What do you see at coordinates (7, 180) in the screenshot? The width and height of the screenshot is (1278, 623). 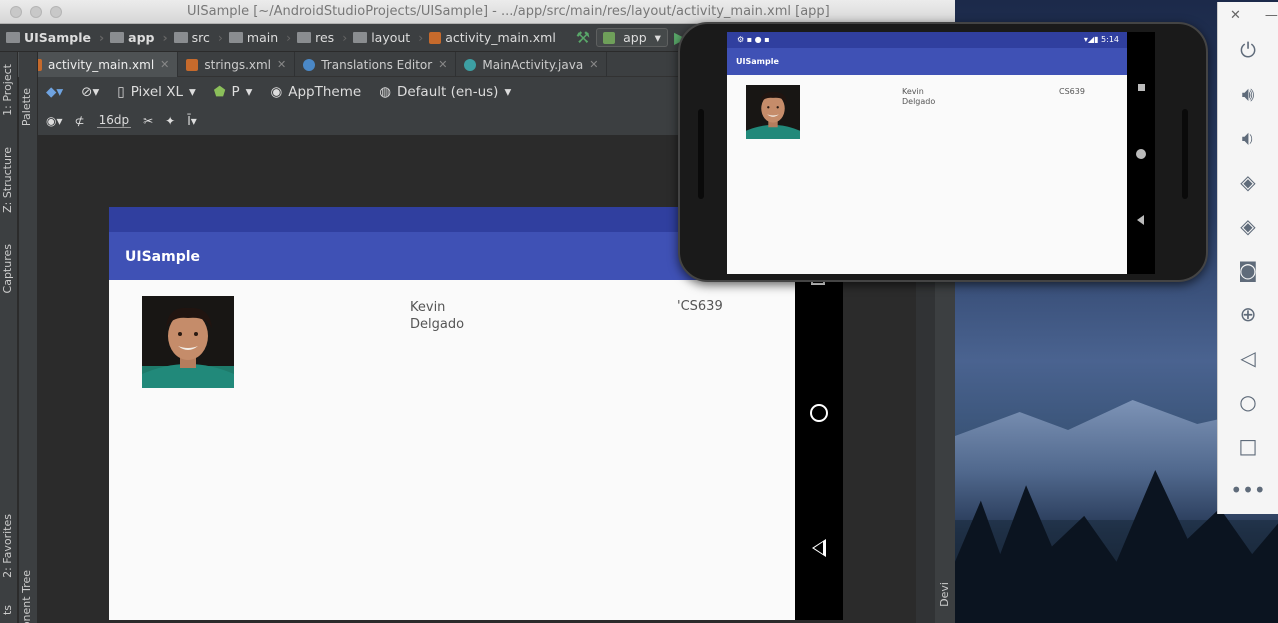 I see `structure-tool-tab: Z: Structure` at bounding box center [7, 180].